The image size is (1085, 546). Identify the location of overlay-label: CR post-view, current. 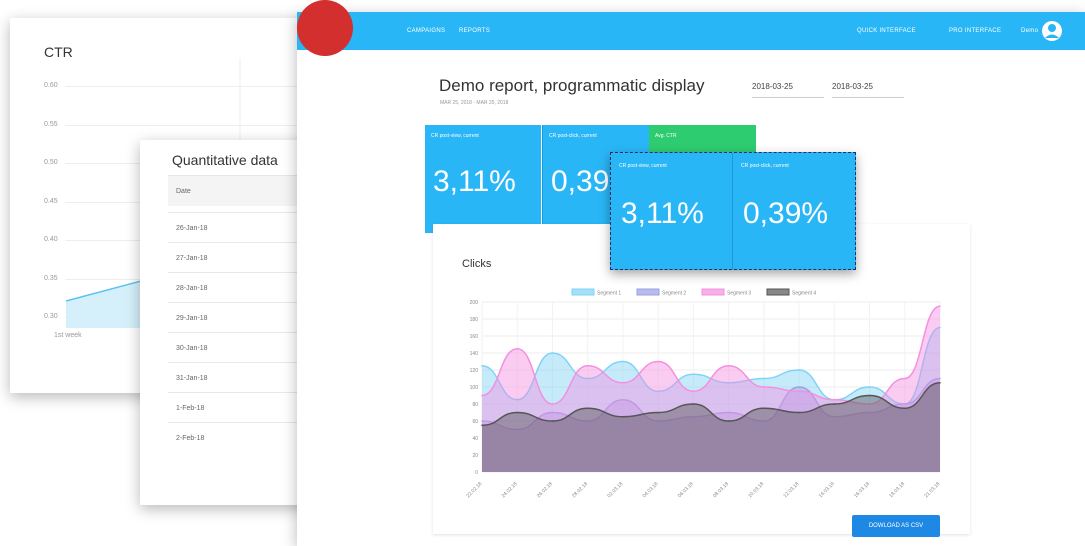
(643, 166).